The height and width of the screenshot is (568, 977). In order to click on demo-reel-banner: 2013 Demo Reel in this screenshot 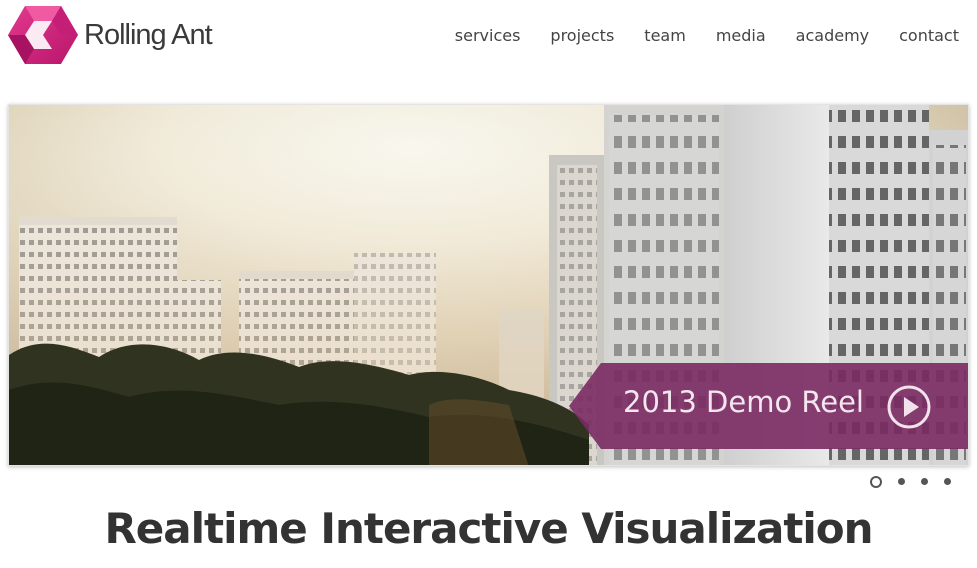, I will do `click(768, 406)`.